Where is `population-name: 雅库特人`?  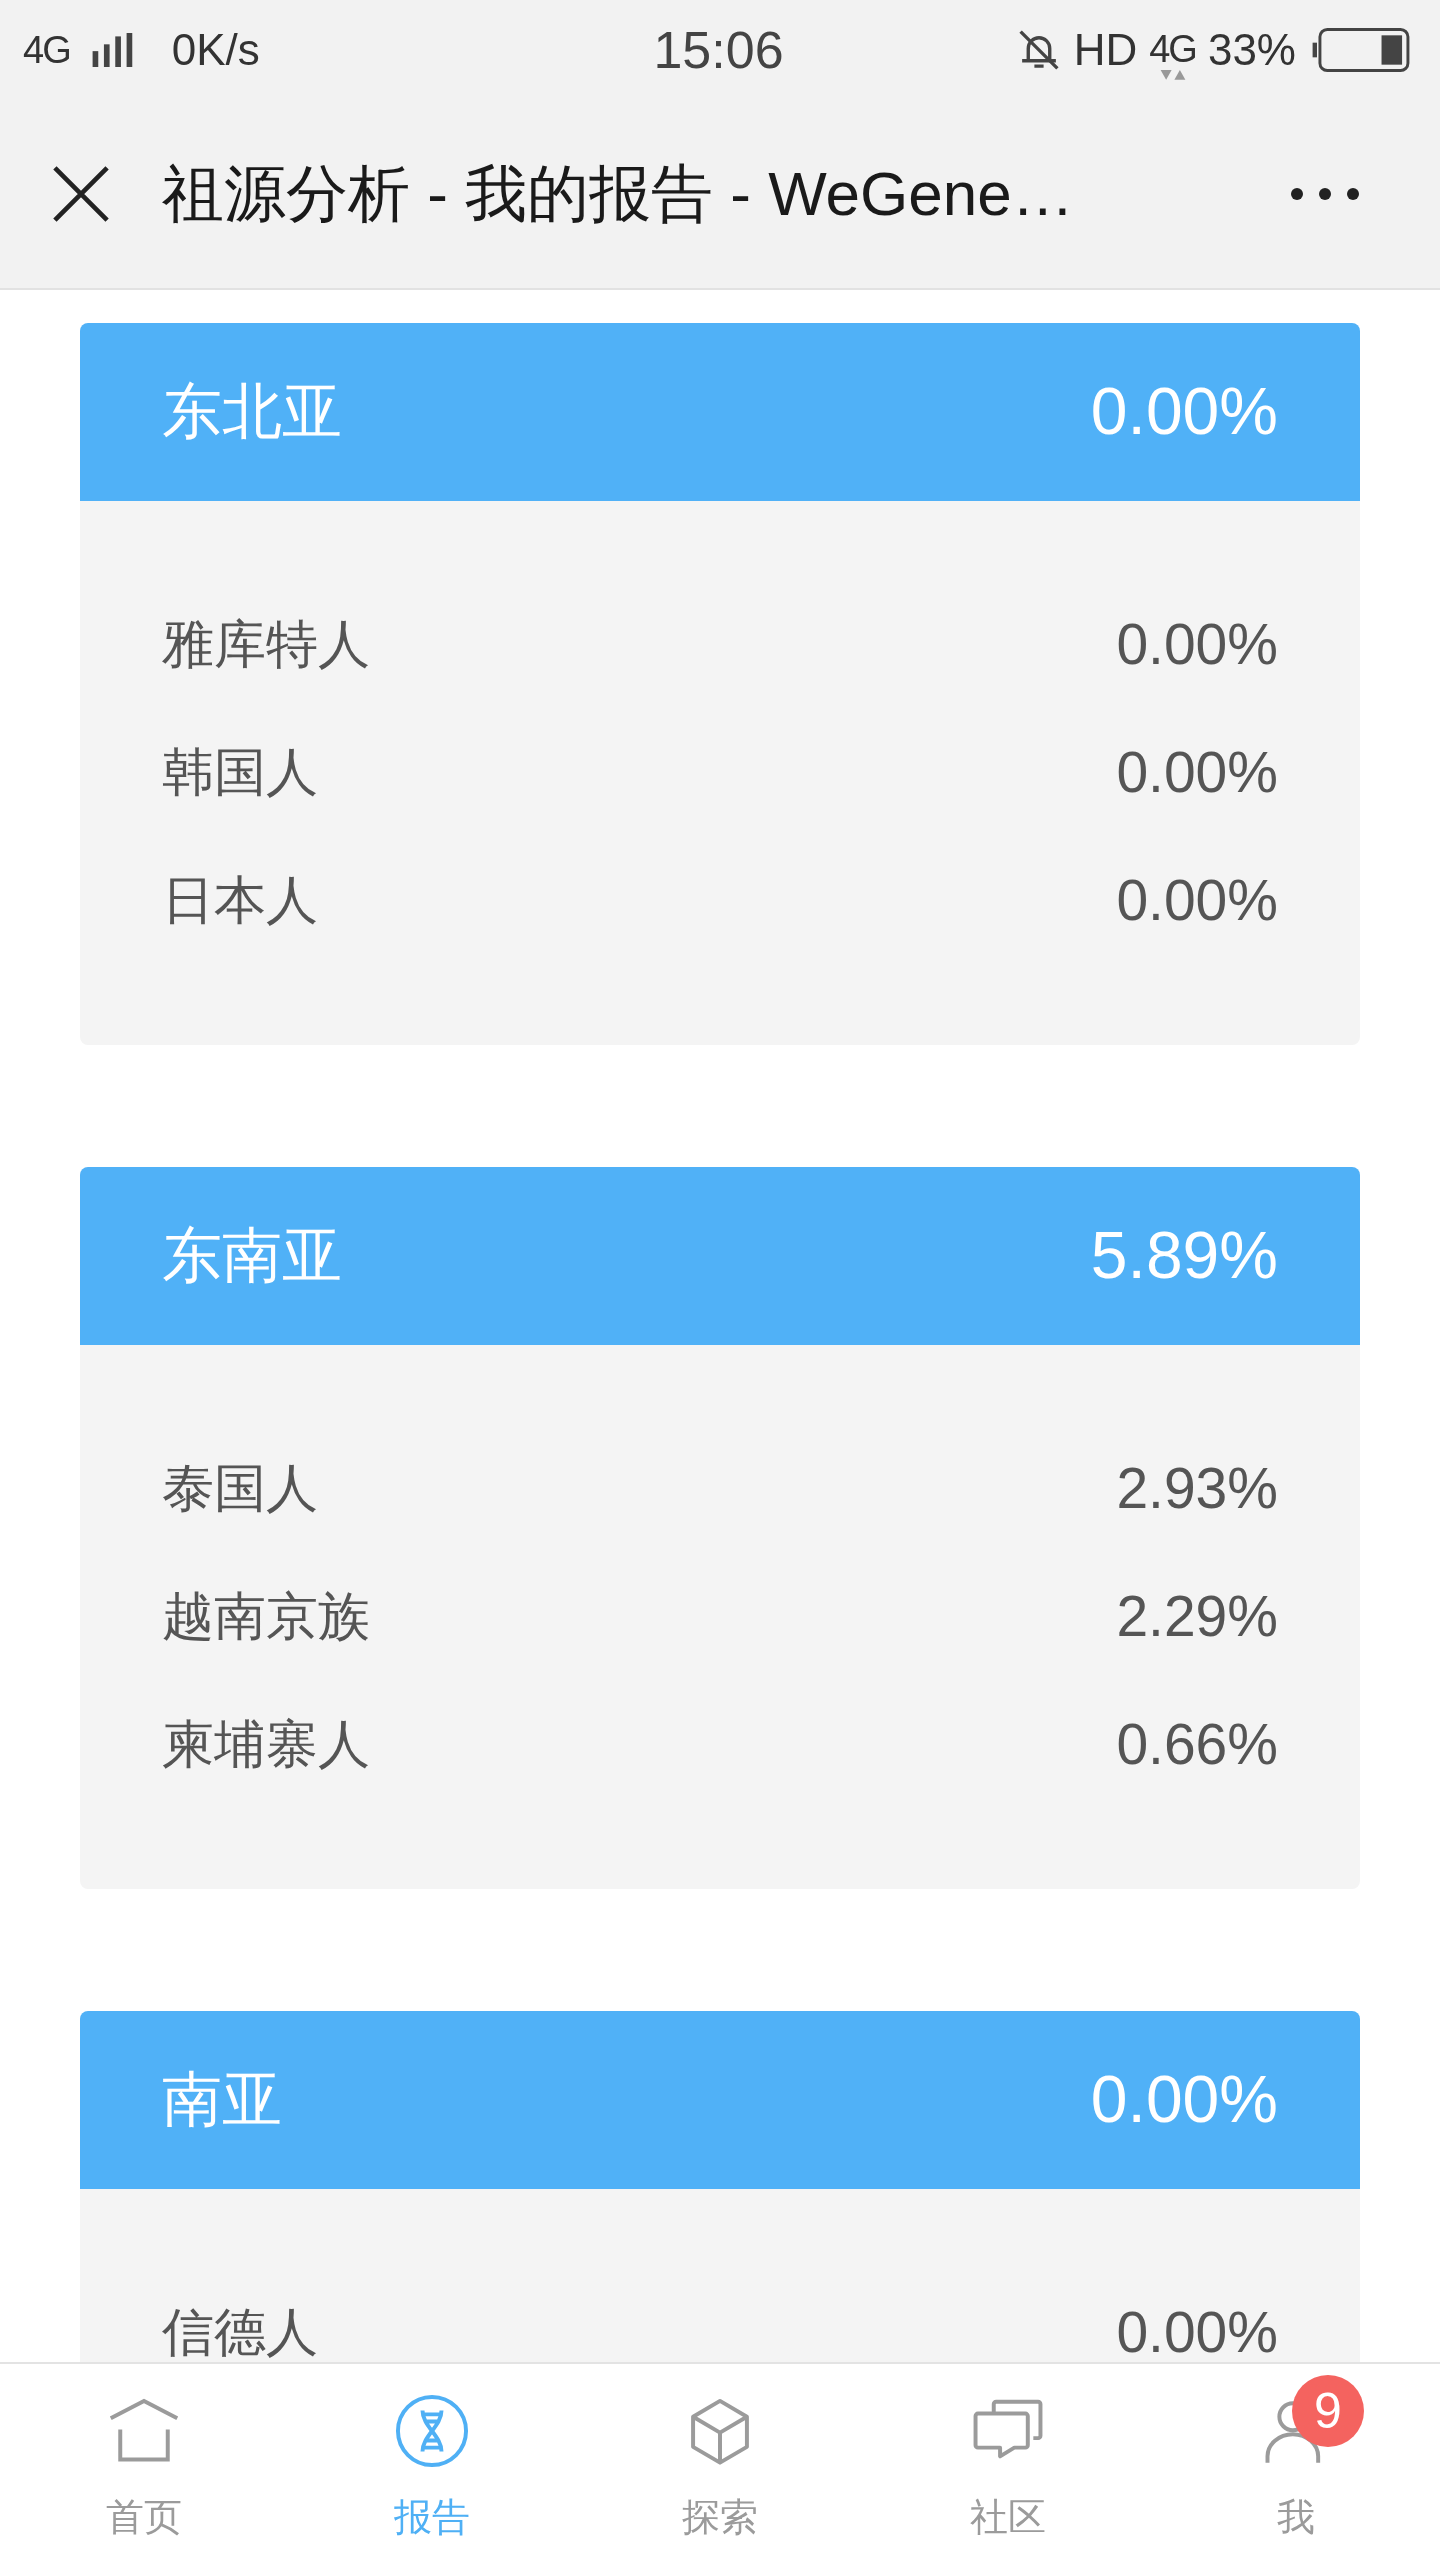 population-name: 雅库特人 is located at coordinates (266, 645).